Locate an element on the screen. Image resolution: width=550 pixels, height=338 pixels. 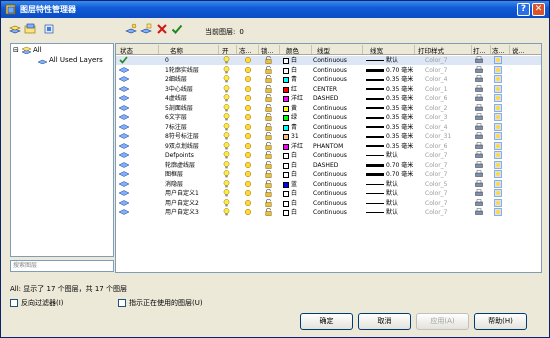
table-row: 9双点划线层 洋红 PHANTOM 0.35 毫米 Color_6 is located at coordinates (328, 146).